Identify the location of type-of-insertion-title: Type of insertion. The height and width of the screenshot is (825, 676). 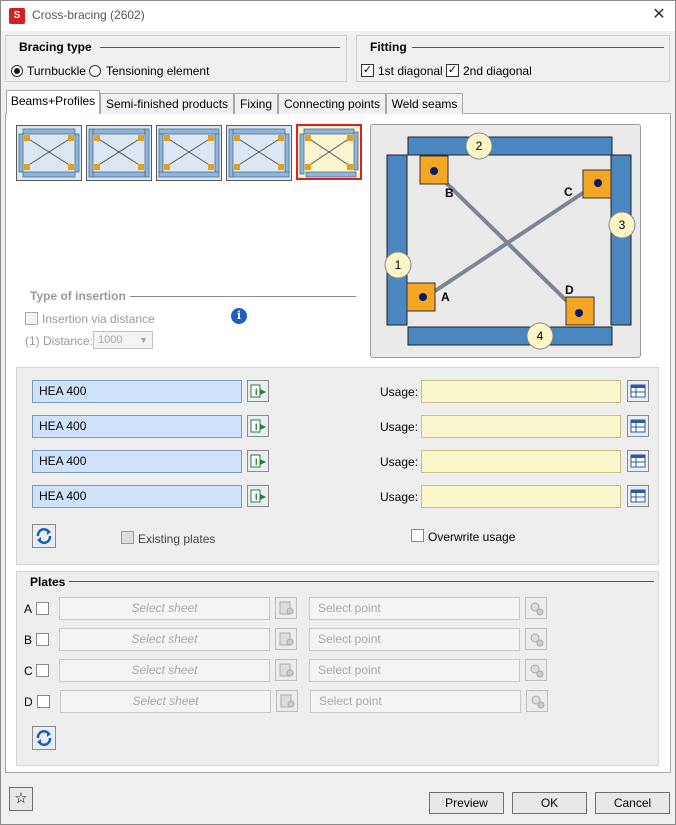
(80, 296).